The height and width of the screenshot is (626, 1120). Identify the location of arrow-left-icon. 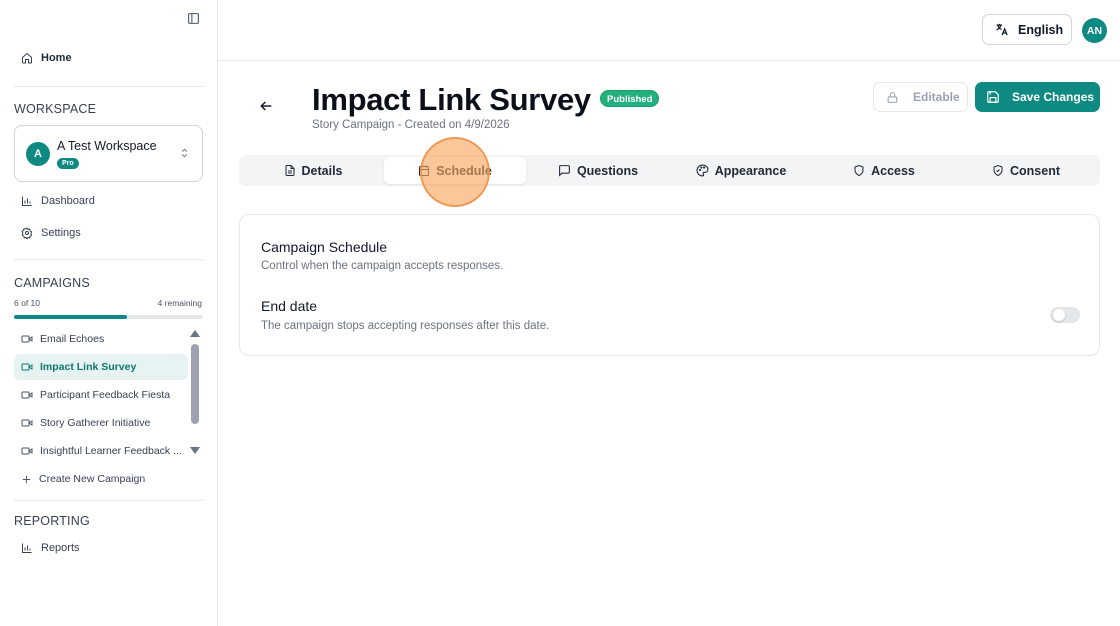
(266, 106).